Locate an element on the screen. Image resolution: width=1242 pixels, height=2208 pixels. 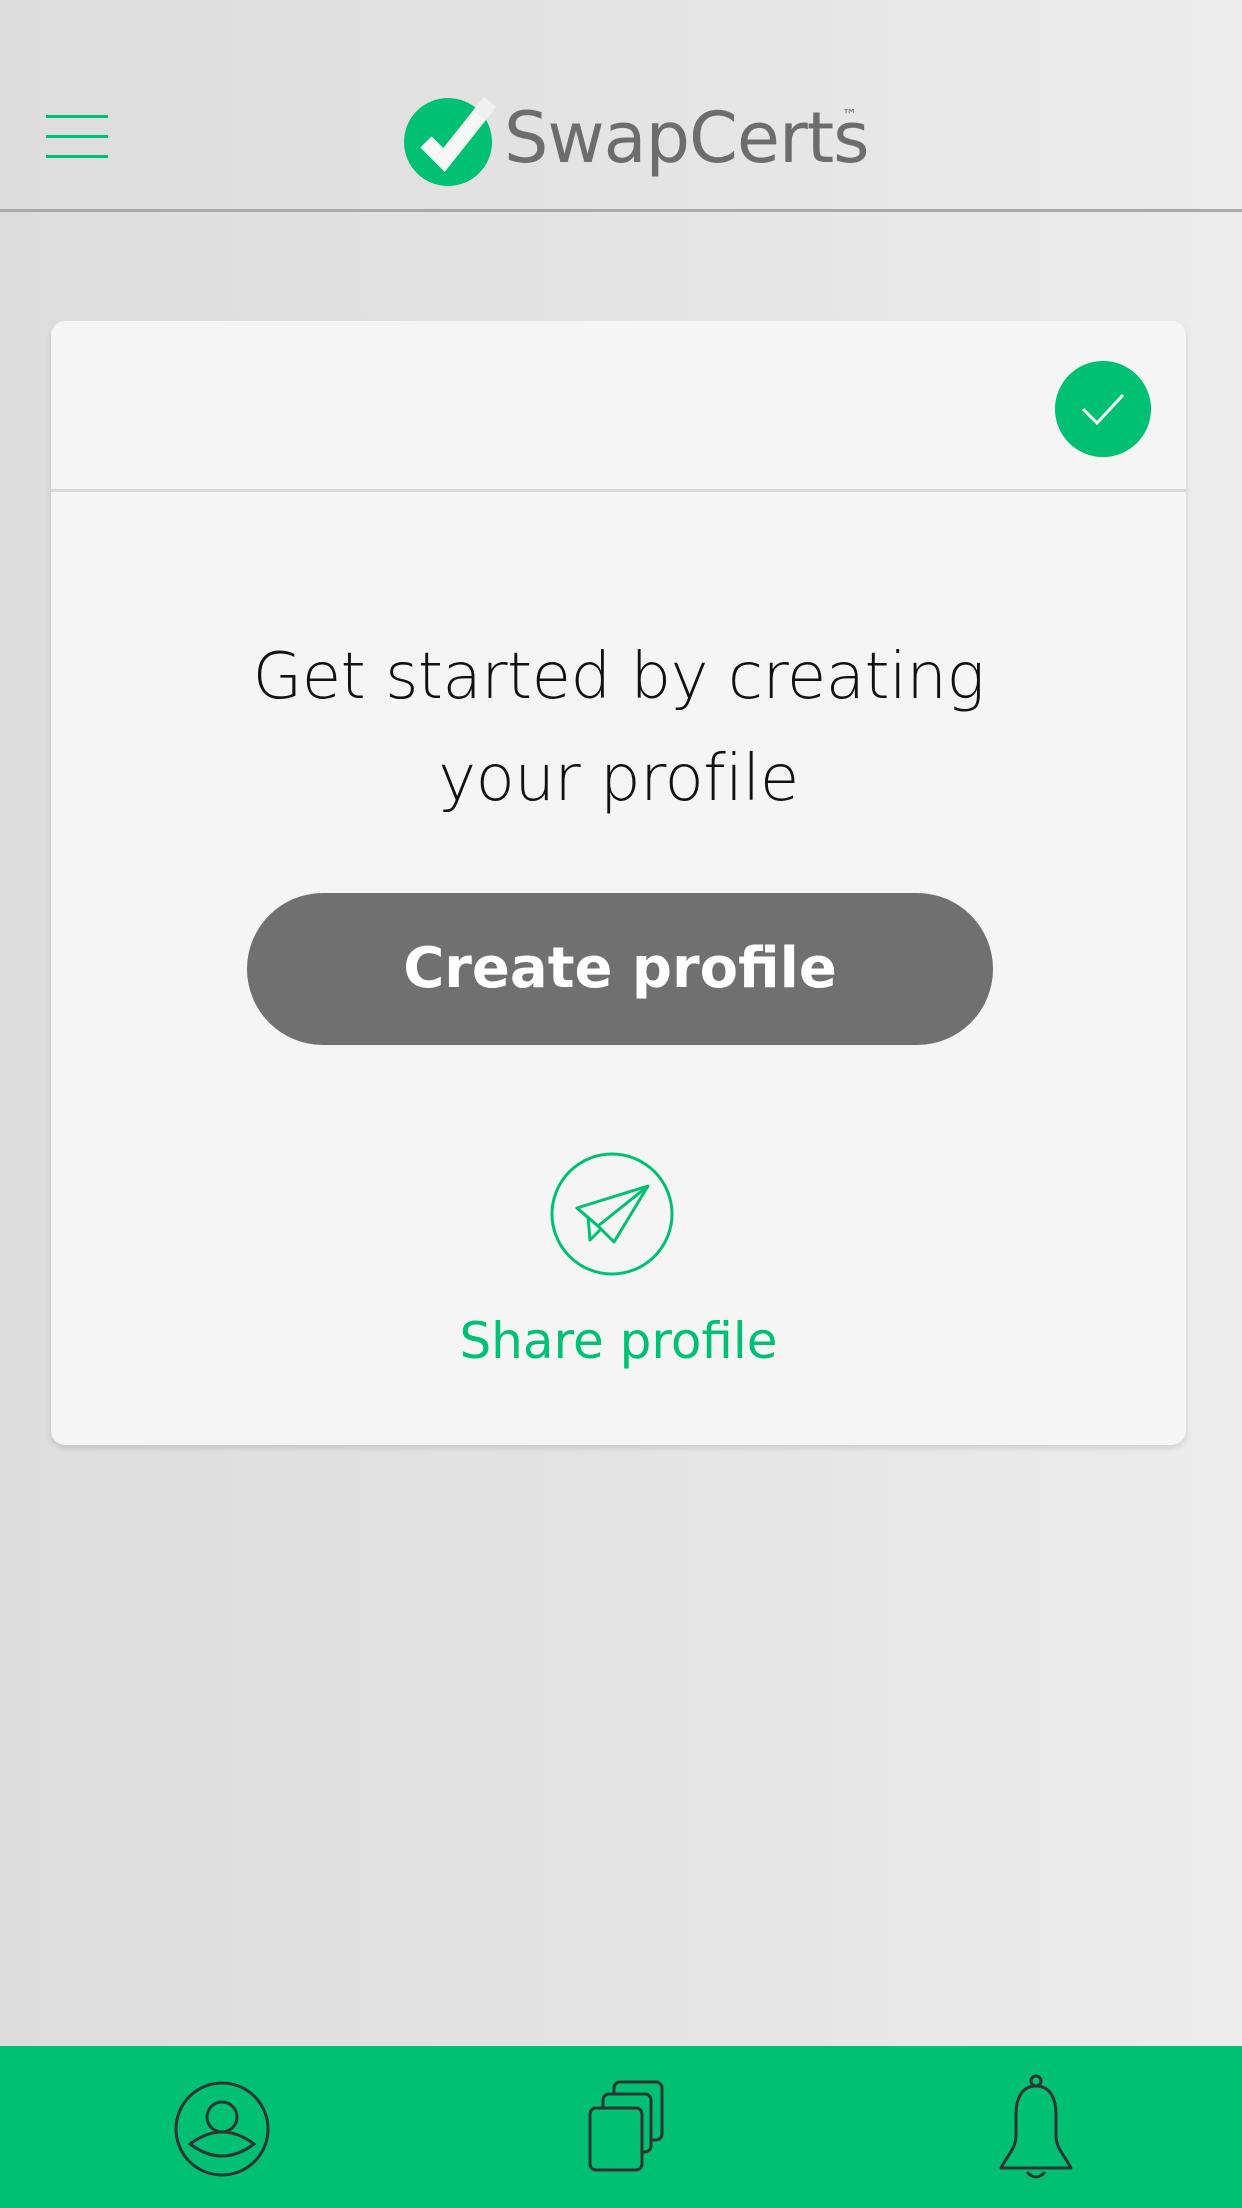
app-header: SwapCerts ™ is located at coordinates (621, 106).